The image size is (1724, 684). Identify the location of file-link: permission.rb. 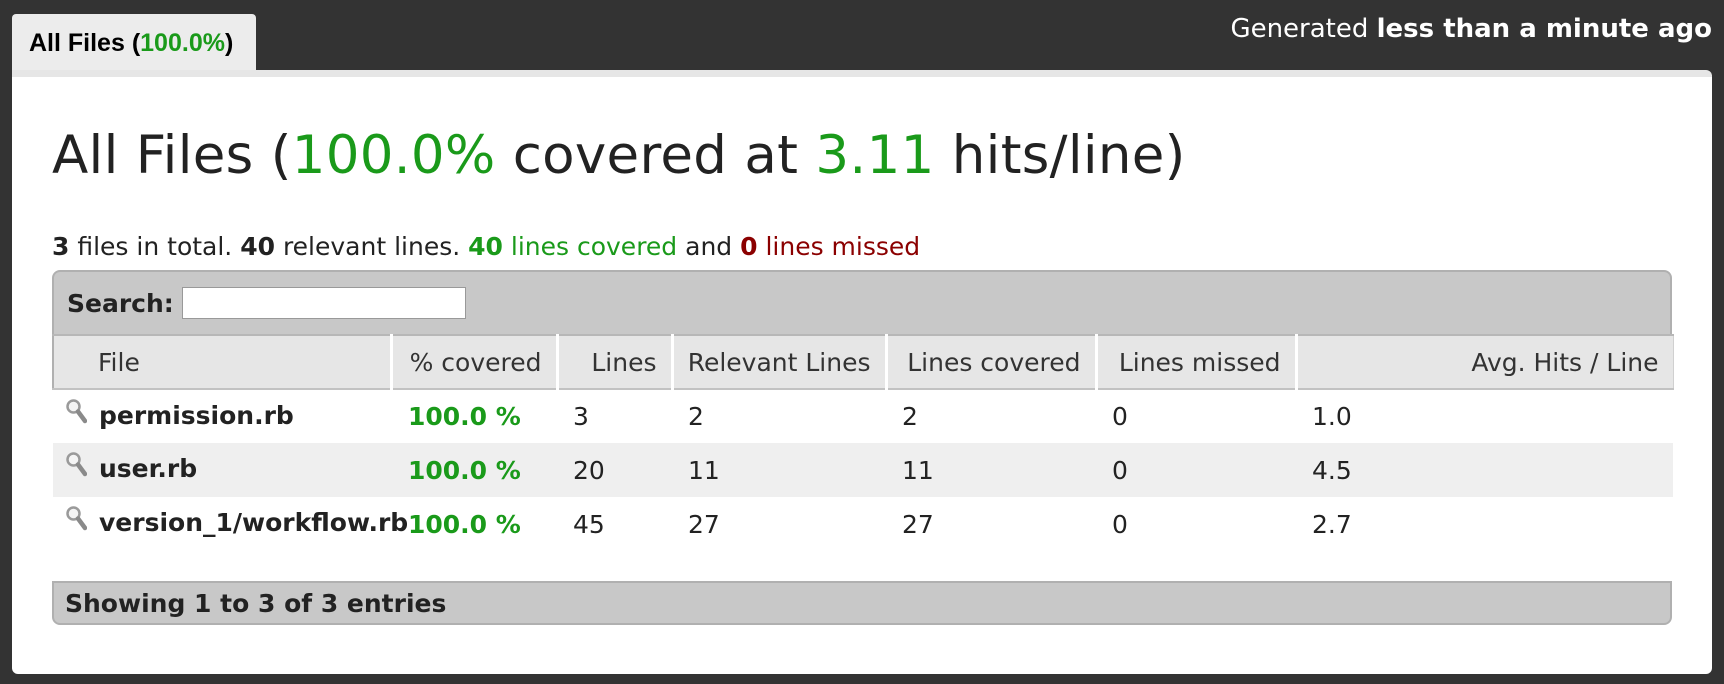
(196, 415).